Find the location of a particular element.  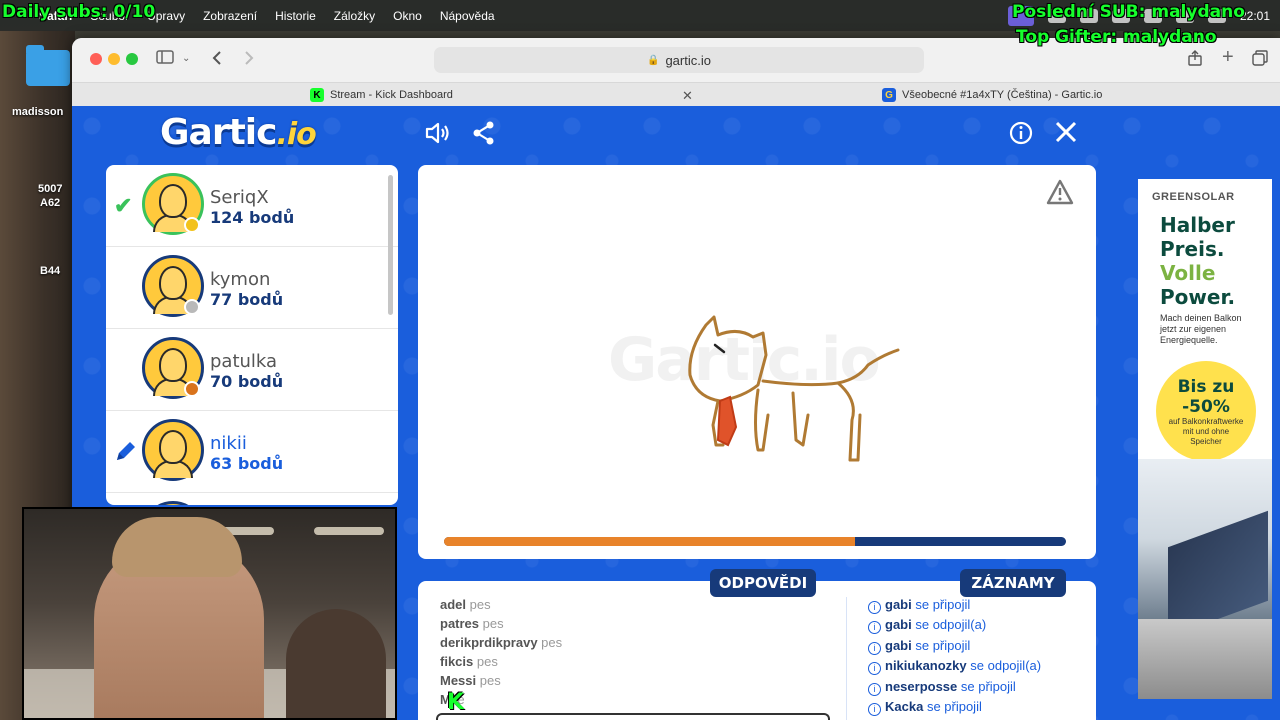

close-icon is located at coordinates (1066, 134).